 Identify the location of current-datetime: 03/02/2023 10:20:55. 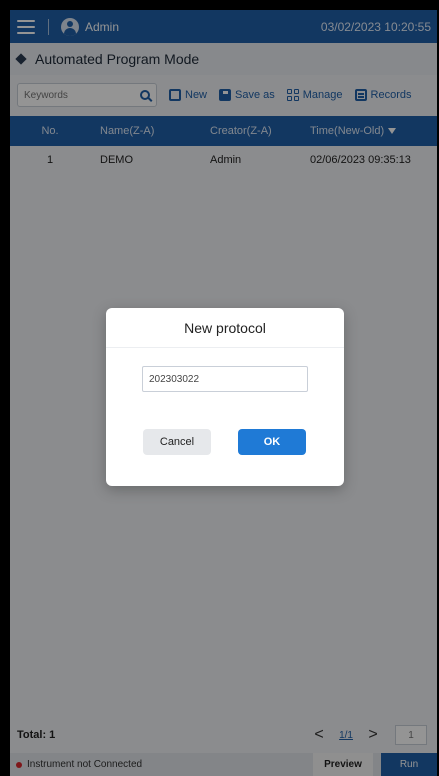
(375, 26).